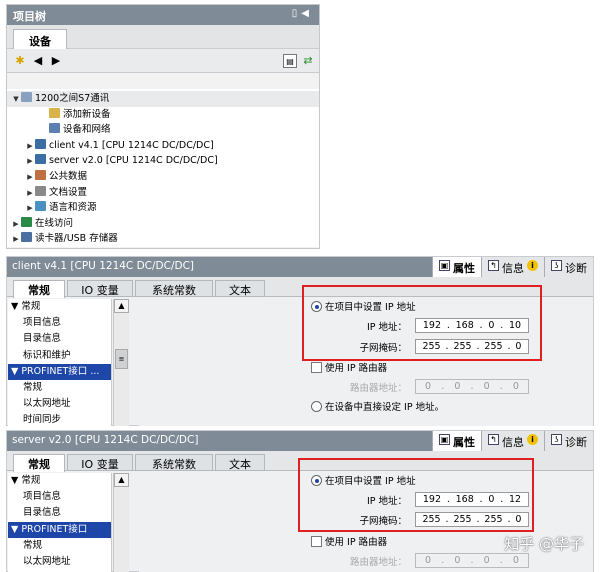 The image size is (600, 572). I want to click on opt-device-ip: 在设备中直接设定 IP 地址。, so click(377, 406).